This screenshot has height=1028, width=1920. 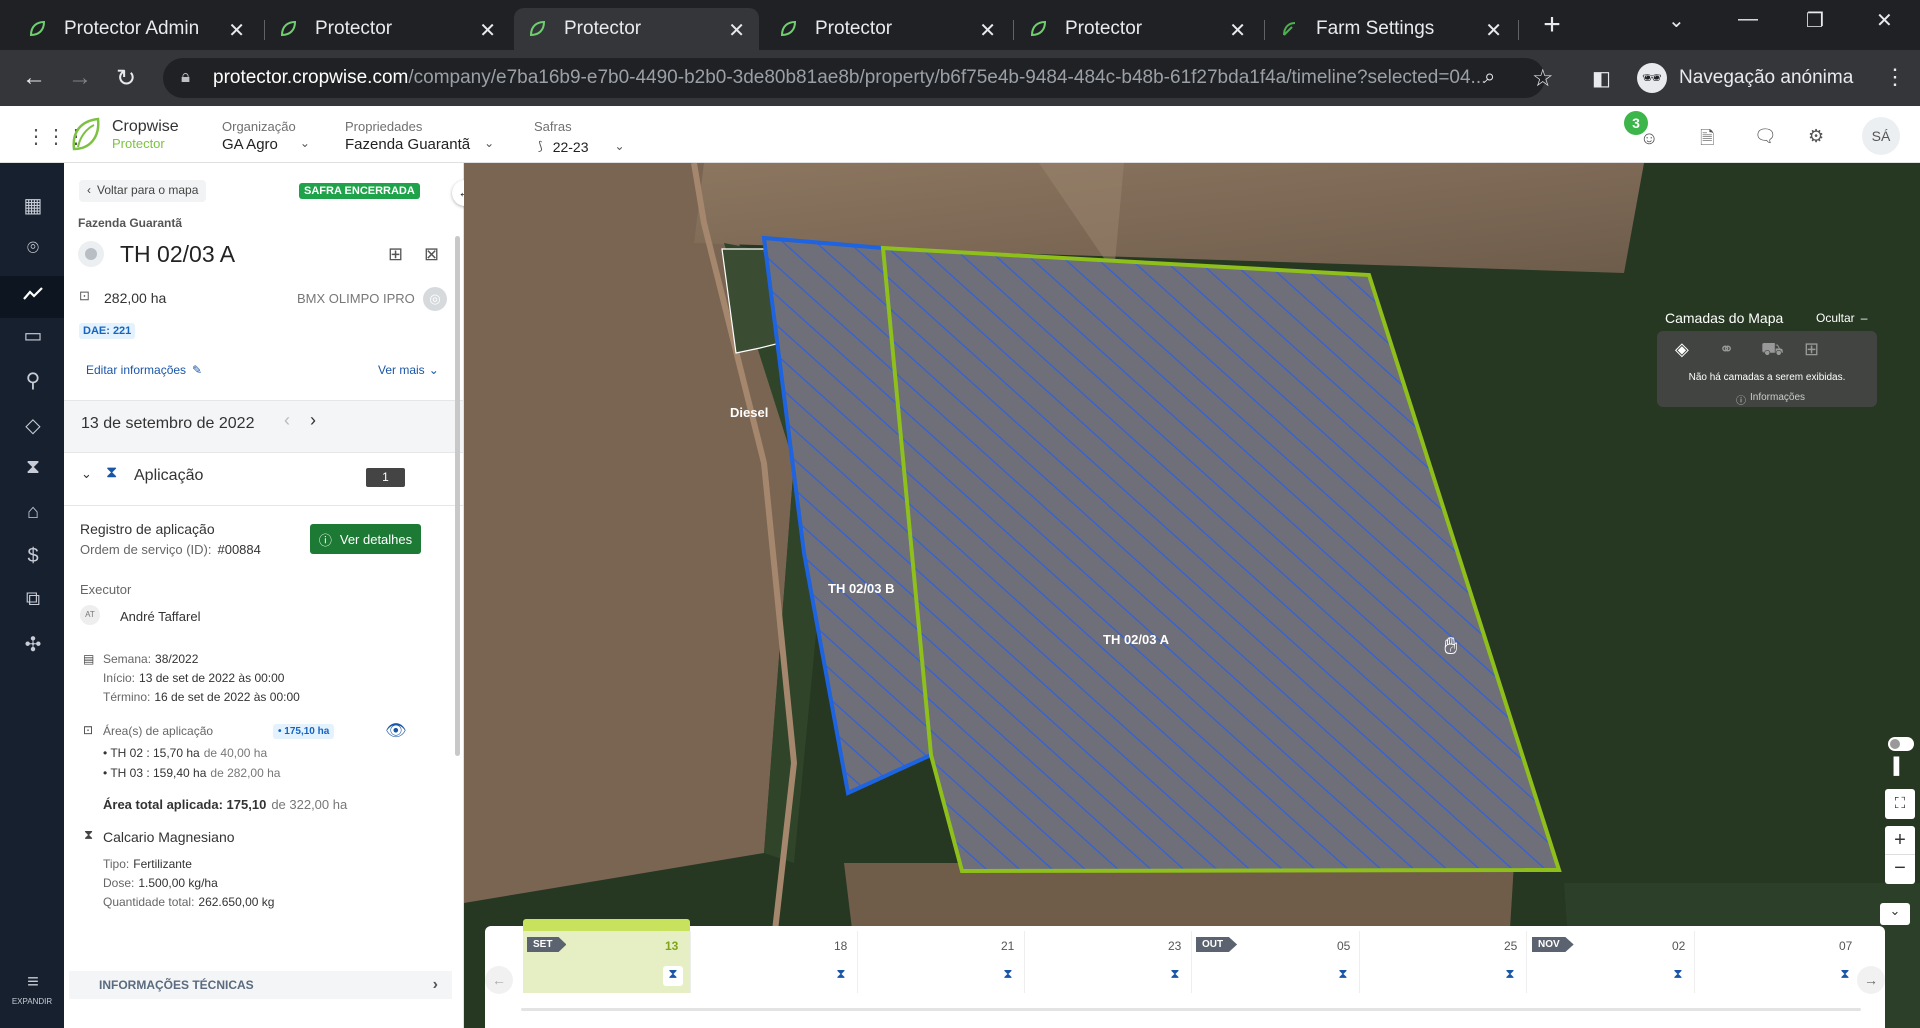 What do you see at coordinates (144, 370) in the screenshot?
I see `edit-info-link: Editar informações ✎` at bounding box center [144, 370].